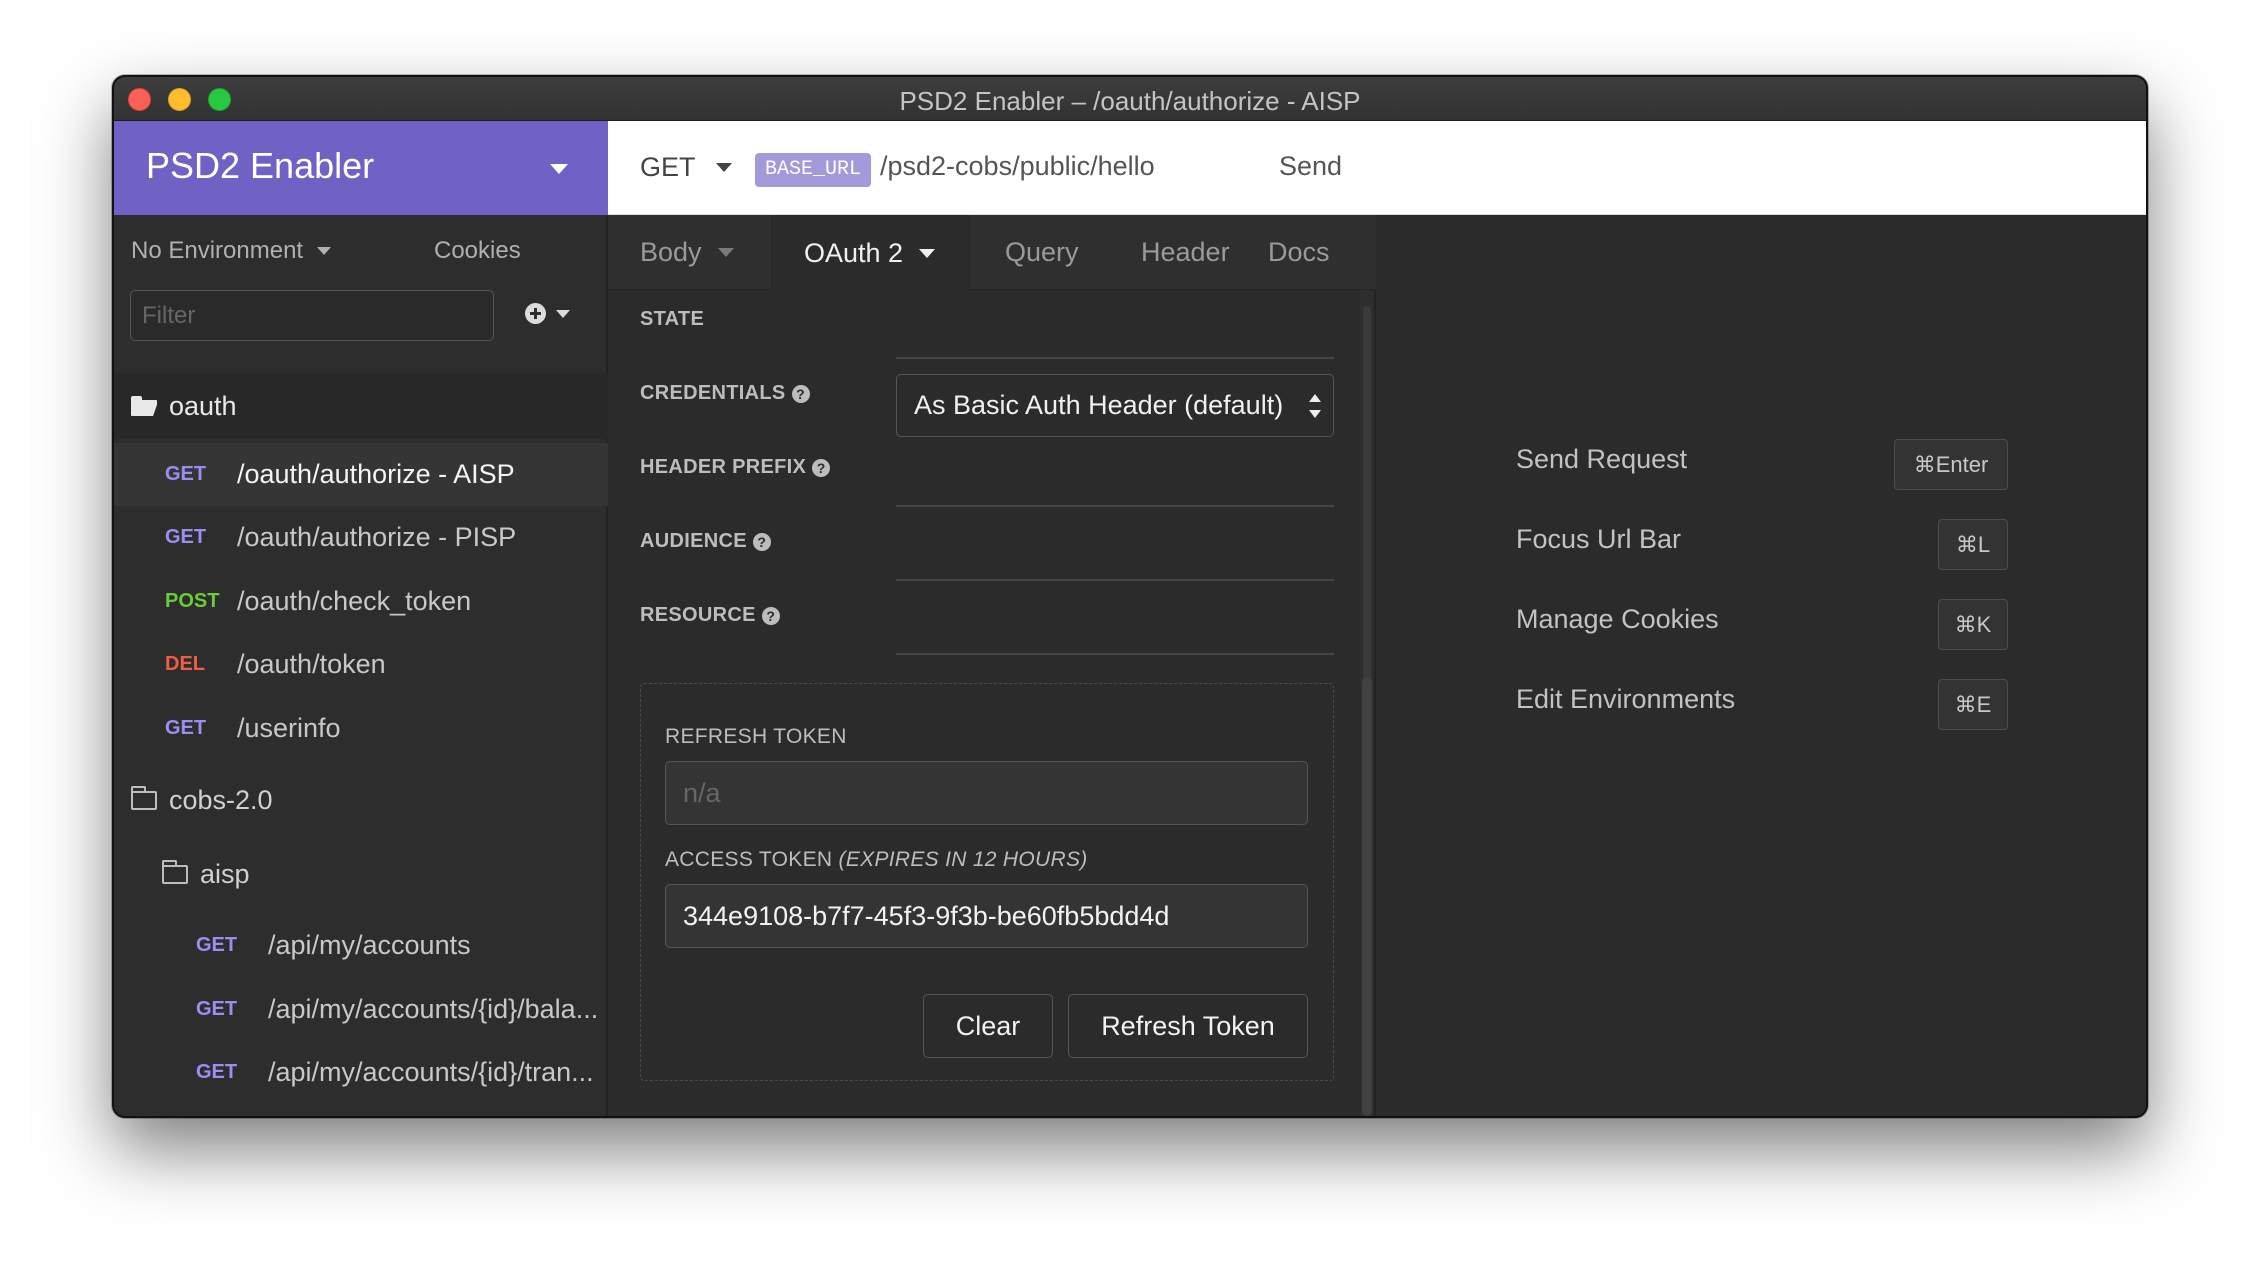 This screenshot has height=1266, width=2260. Describe the element at coordinates (477, 251) in the screenshot. I see `cookies-button: Cookies` at that location.